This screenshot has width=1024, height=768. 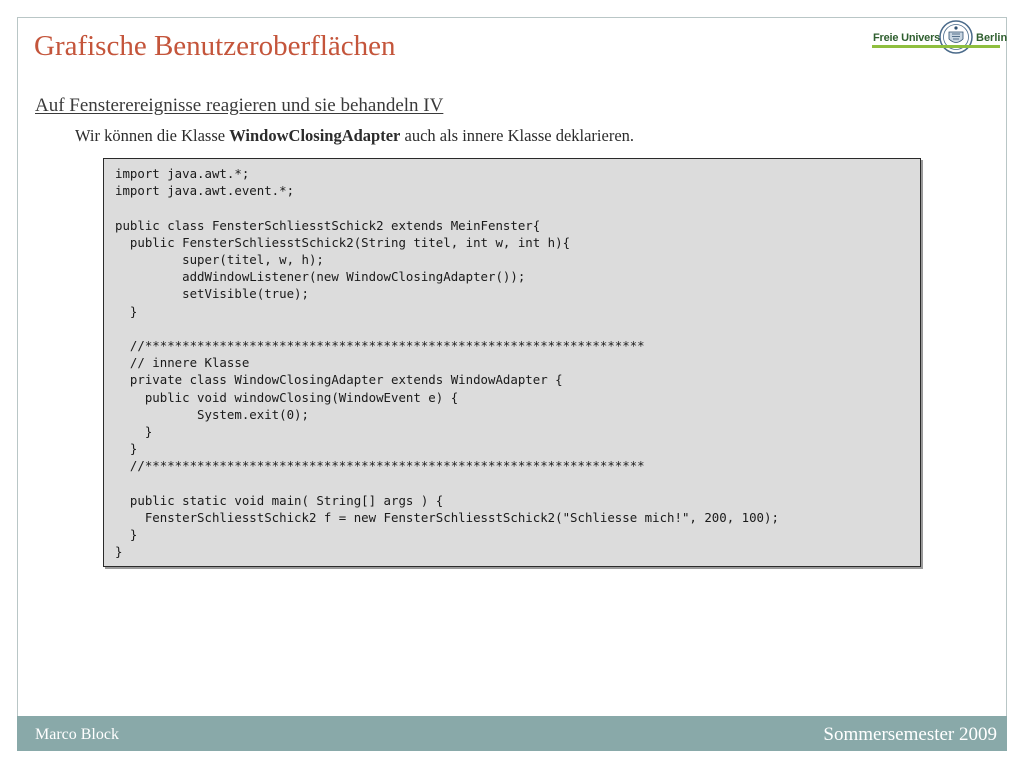 I want to click on logo-text-right: Berlin, so click(x=992, y=38).